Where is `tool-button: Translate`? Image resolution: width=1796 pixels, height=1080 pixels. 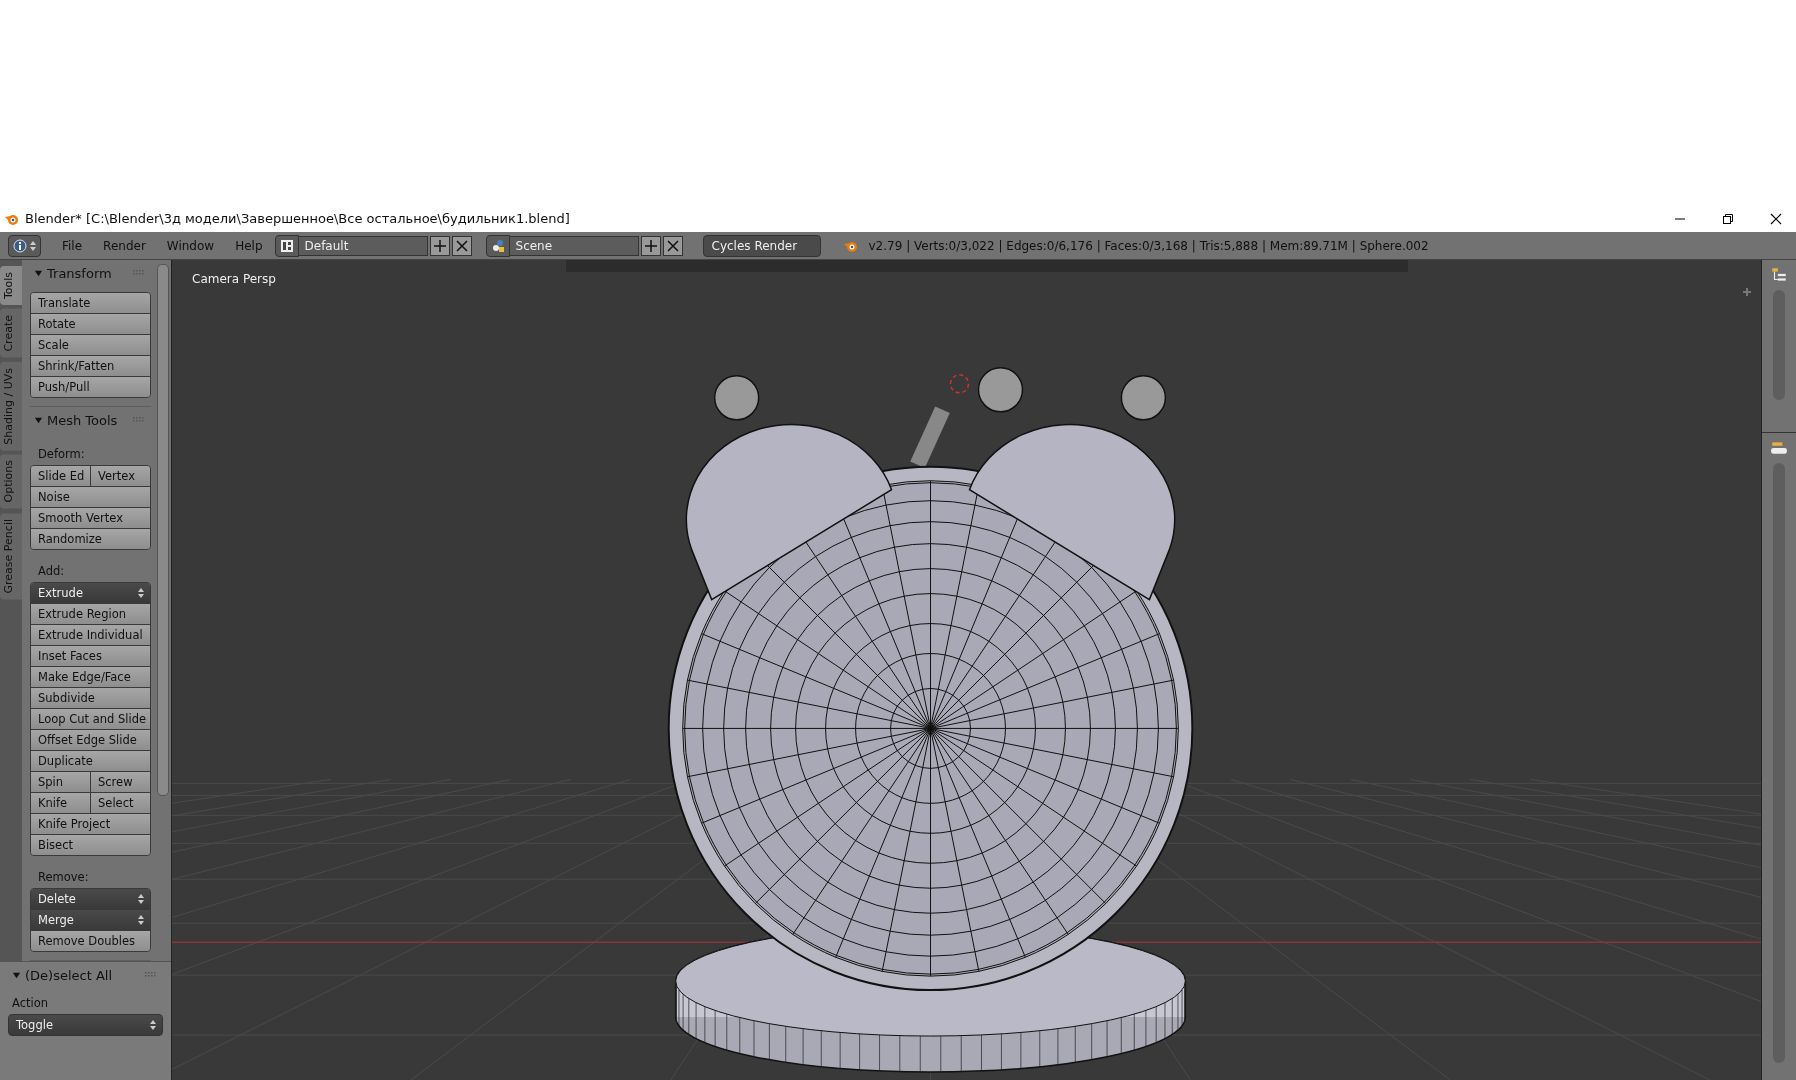
tool-button: Translate is located at coordinates (90, 303).